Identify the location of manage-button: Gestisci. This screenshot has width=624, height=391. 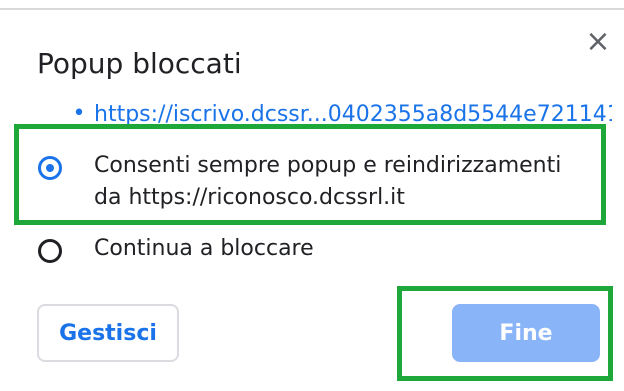
(108, 333).